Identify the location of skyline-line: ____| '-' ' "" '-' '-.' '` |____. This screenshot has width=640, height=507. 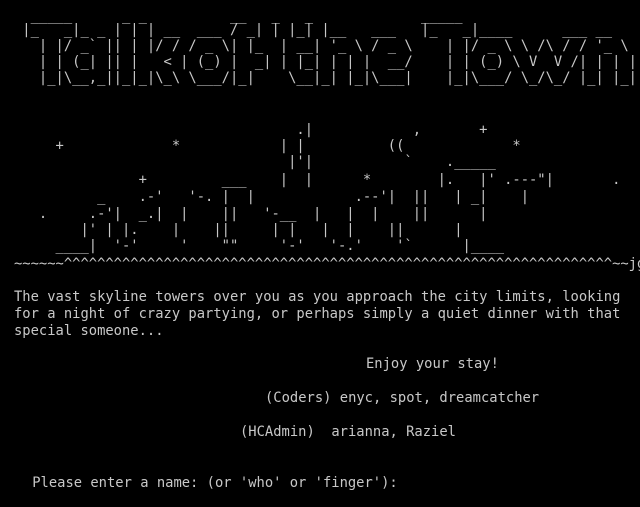
(259, 246).